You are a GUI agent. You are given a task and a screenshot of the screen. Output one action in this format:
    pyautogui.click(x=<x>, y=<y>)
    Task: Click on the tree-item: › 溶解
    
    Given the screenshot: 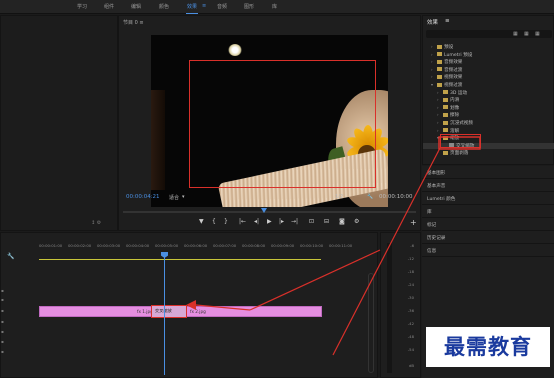 What is the action you would take?
    pyautogui.click(x=445, y=131)
    